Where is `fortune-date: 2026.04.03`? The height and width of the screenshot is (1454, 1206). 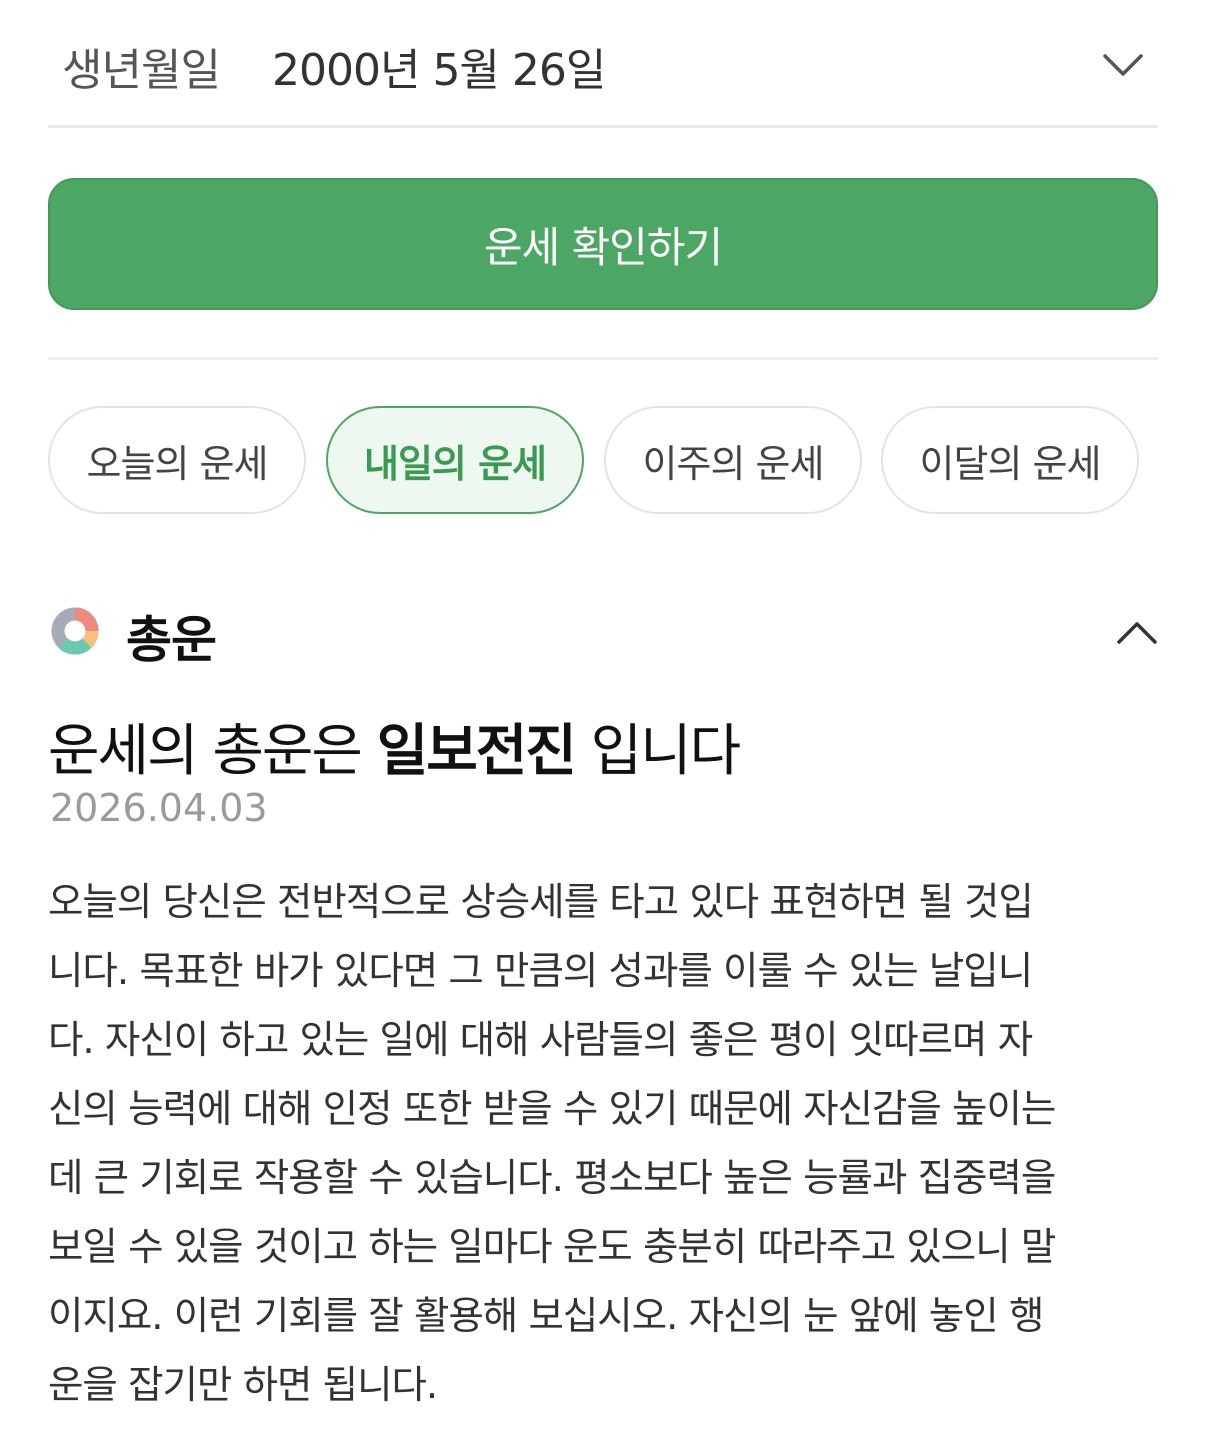 fortune-date: 2026.04.03 is located at coordinates (159, 808).